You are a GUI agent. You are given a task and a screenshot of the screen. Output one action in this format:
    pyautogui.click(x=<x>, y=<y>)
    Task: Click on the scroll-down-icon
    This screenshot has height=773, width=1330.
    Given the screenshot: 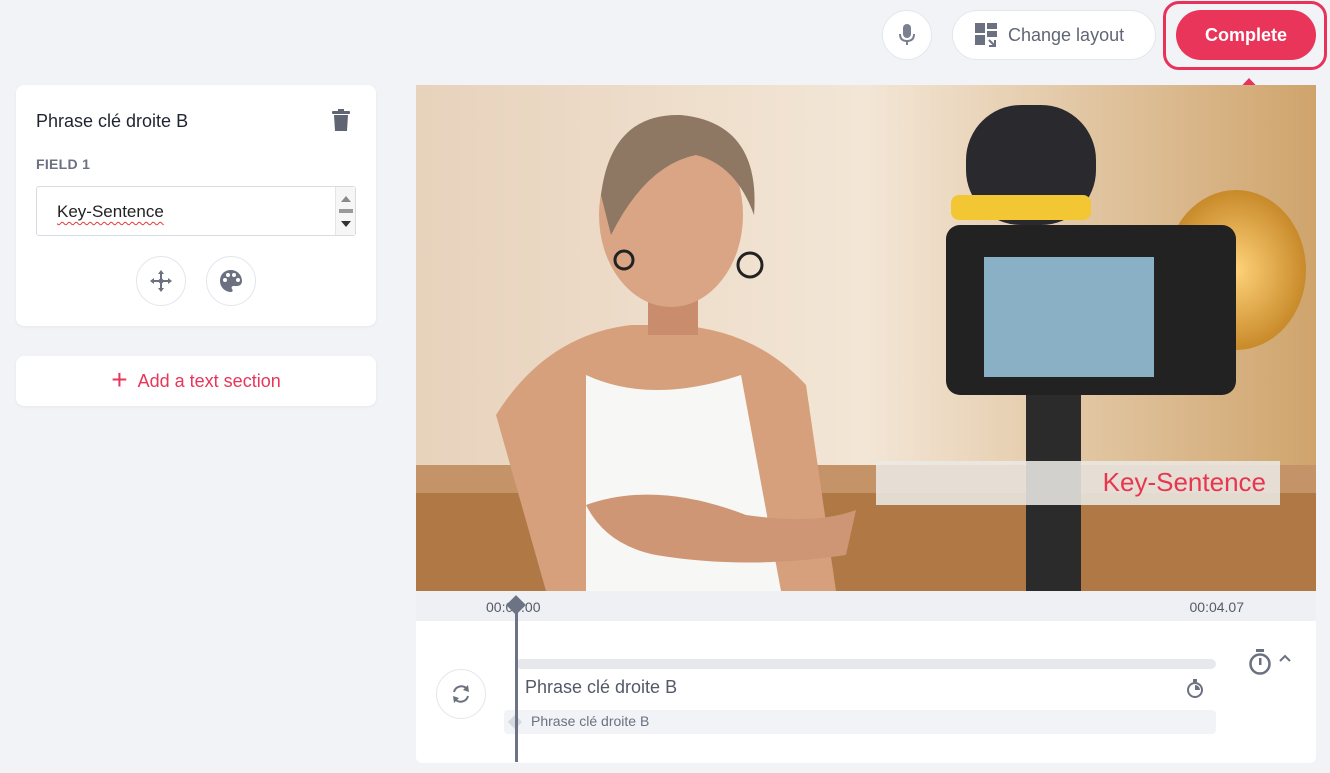 What is the action you would take?
    pyautogui.click(x=346, y=224)
    